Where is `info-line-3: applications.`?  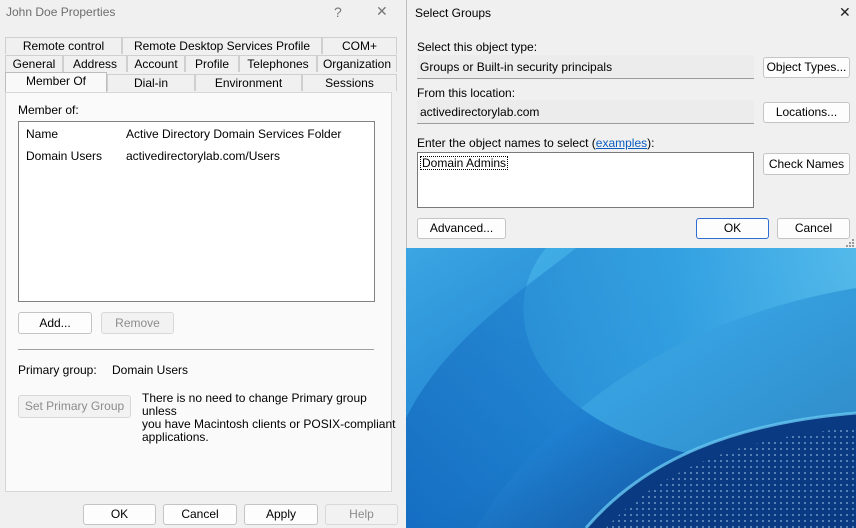 info-line-3: applications. is located at coordinates (175, 437).